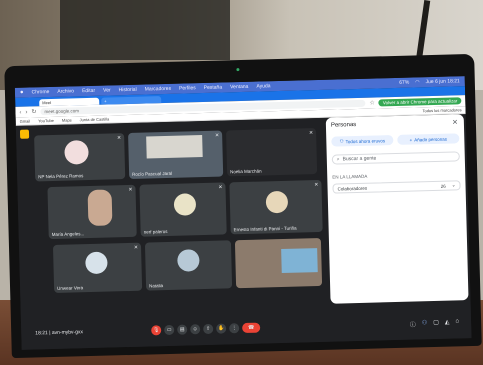 The height and width of the screenshot is (365, 483). Describe the element at coordinates (447, 322) in the screenshot. I see `activities-icon: ◭` at that location.